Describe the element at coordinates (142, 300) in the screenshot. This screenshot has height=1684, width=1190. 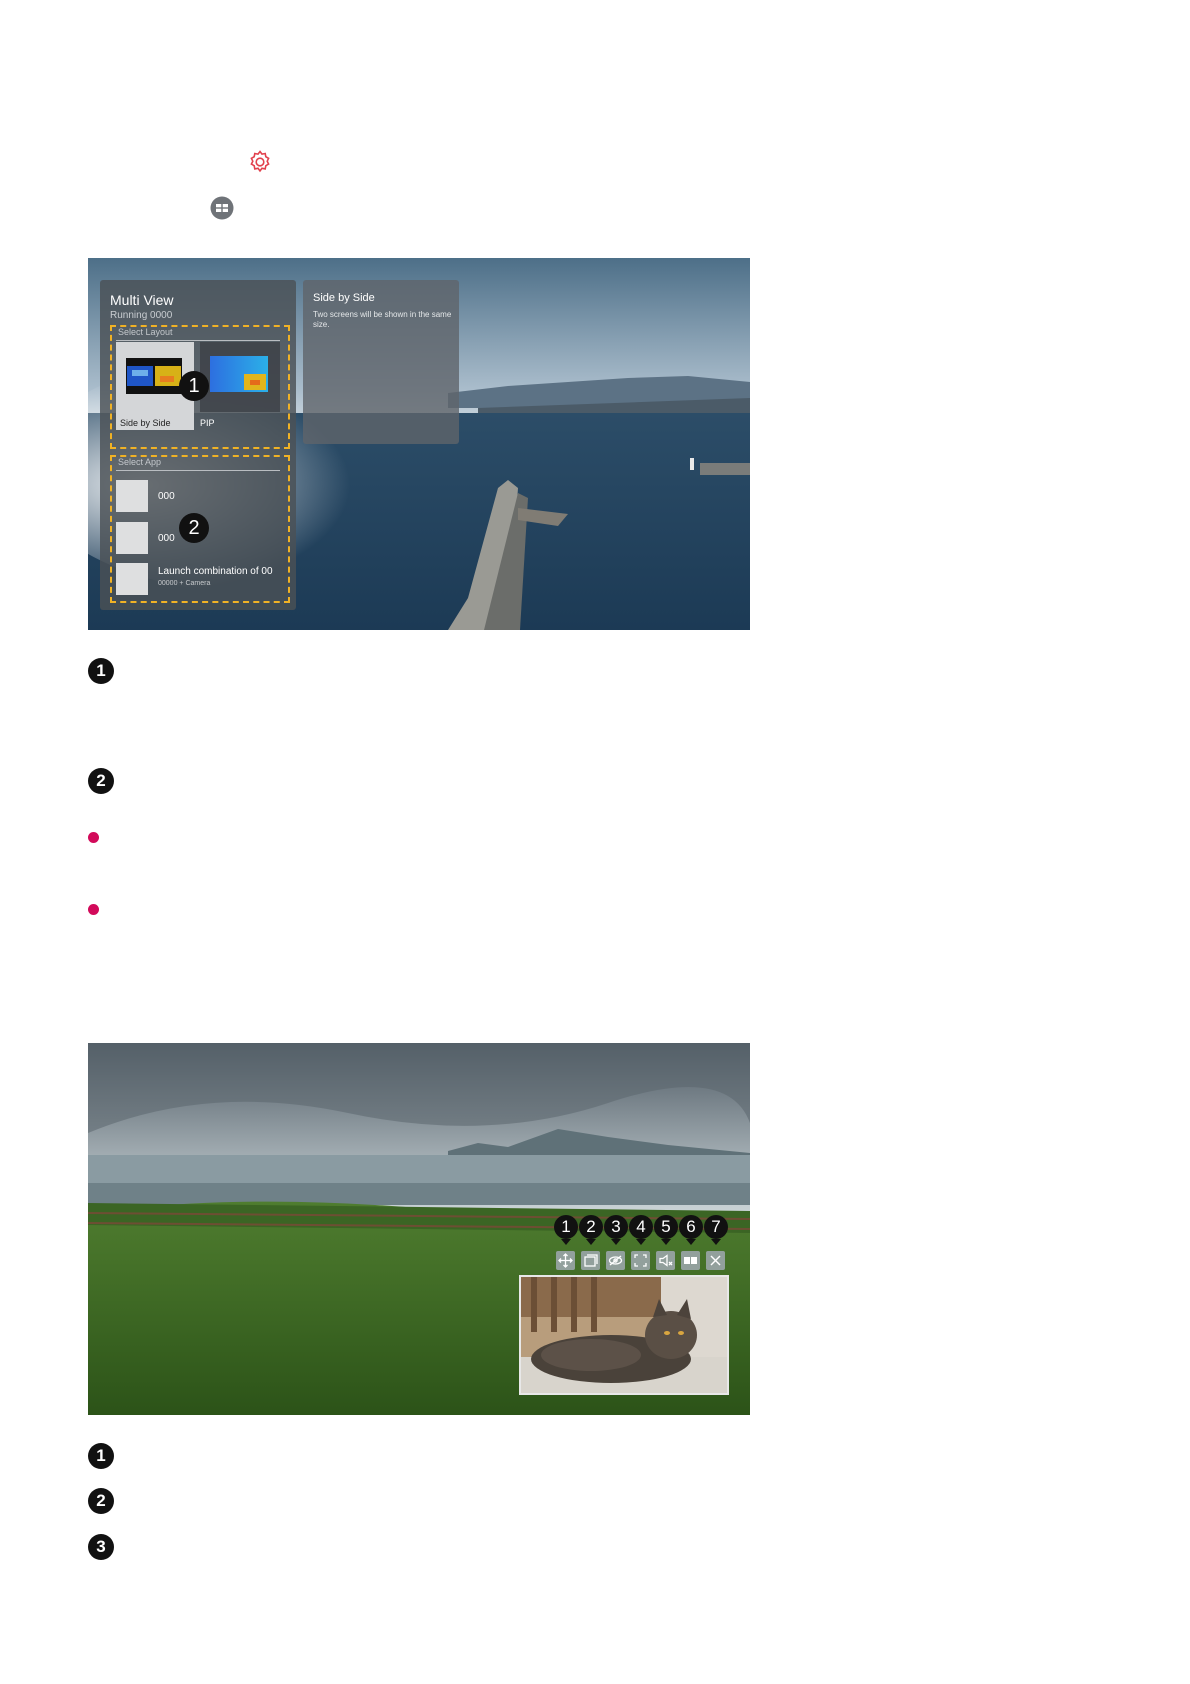
I see `panel-title: Multi View` at that location.